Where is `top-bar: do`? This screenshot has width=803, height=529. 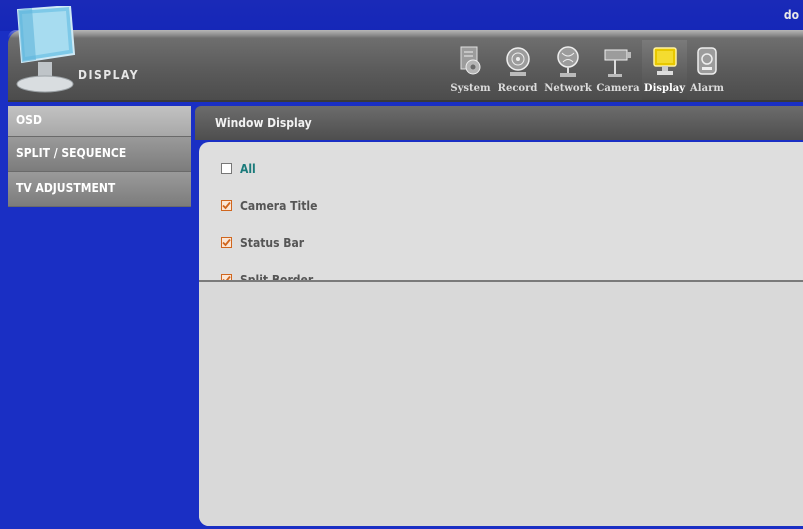
top-bar: do is located at coordinates (401, 15).